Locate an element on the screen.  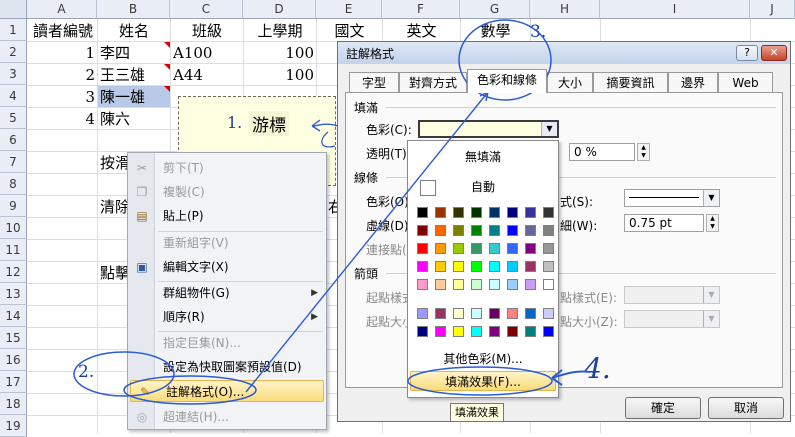
row-header: 7 is located at coordinates (13, 162).